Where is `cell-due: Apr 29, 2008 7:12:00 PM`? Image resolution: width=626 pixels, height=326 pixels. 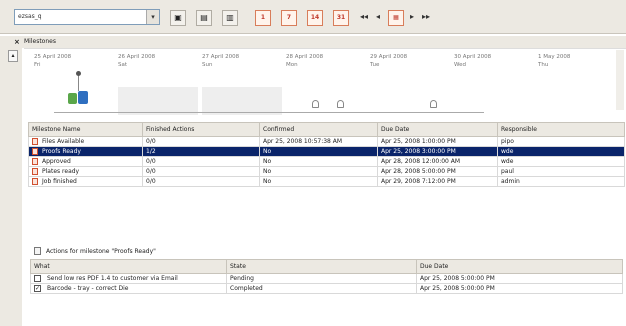
cell-due: Apr 29, 2008 7:12:00 PM is located at coordinates (437, 181).